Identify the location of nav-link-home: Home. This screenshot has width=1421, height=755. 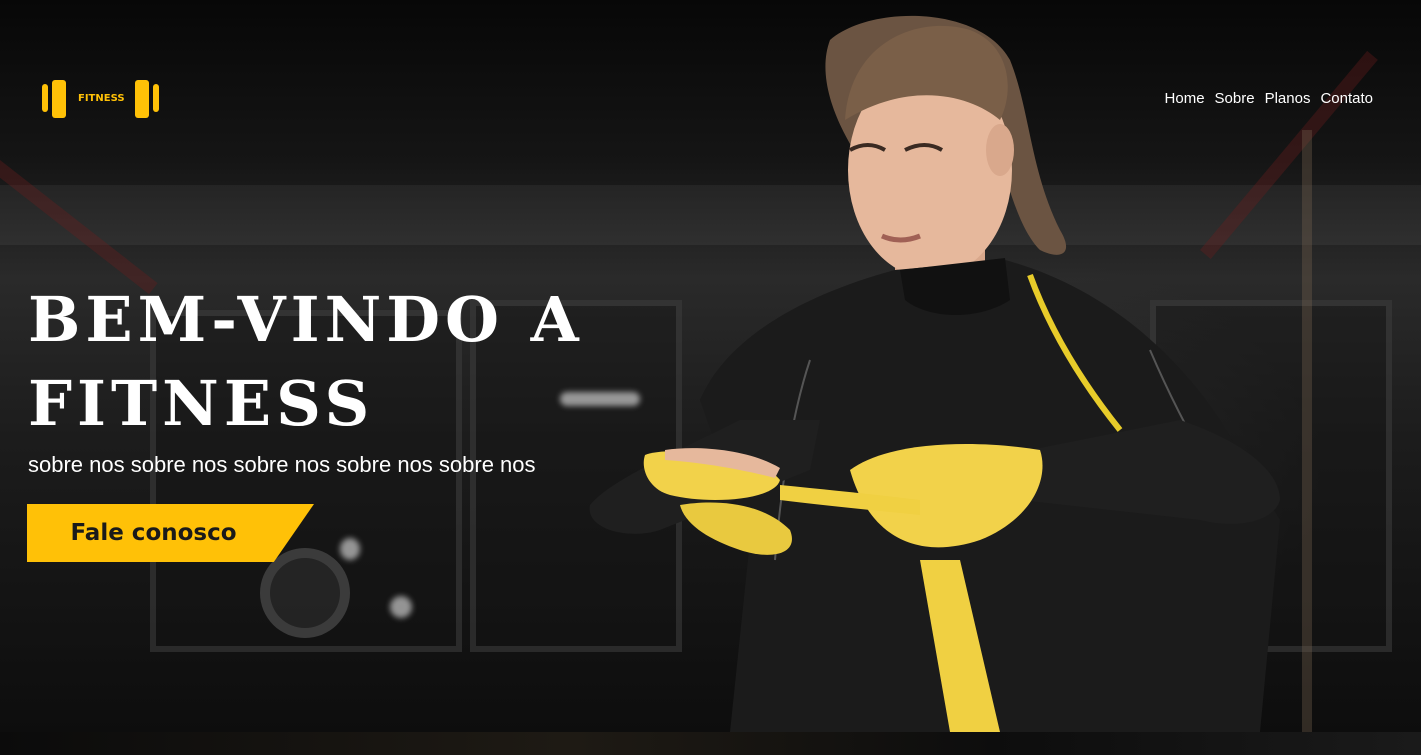
(1185, 98).